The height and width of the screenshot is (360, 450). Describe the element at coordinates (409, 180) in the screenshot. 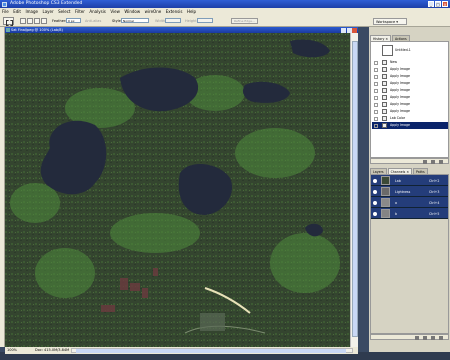

I see `channel-row-lab: Lab Ctrl+2` at that location.